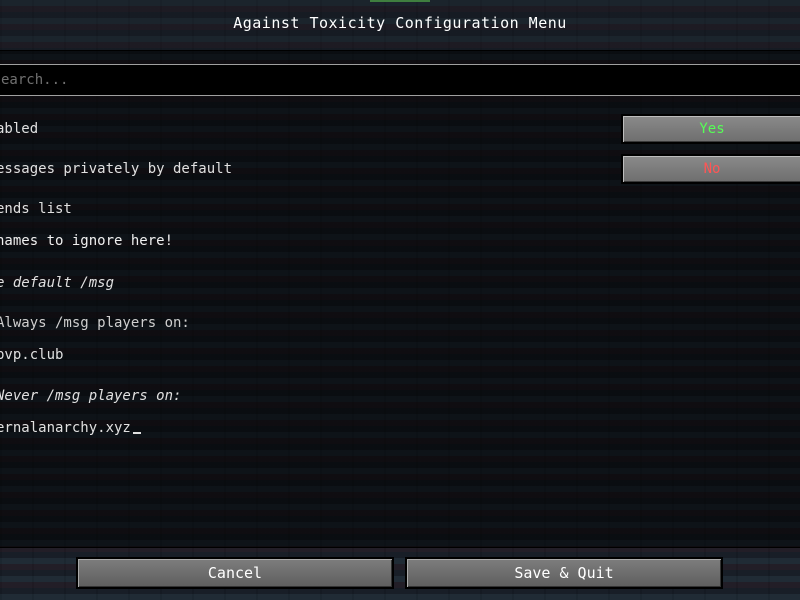 The image size is (800, 600). Describe the element at coordinates (86, 241) in the screenshot. I see `friends-list-input: names to ignore here!` at that location.